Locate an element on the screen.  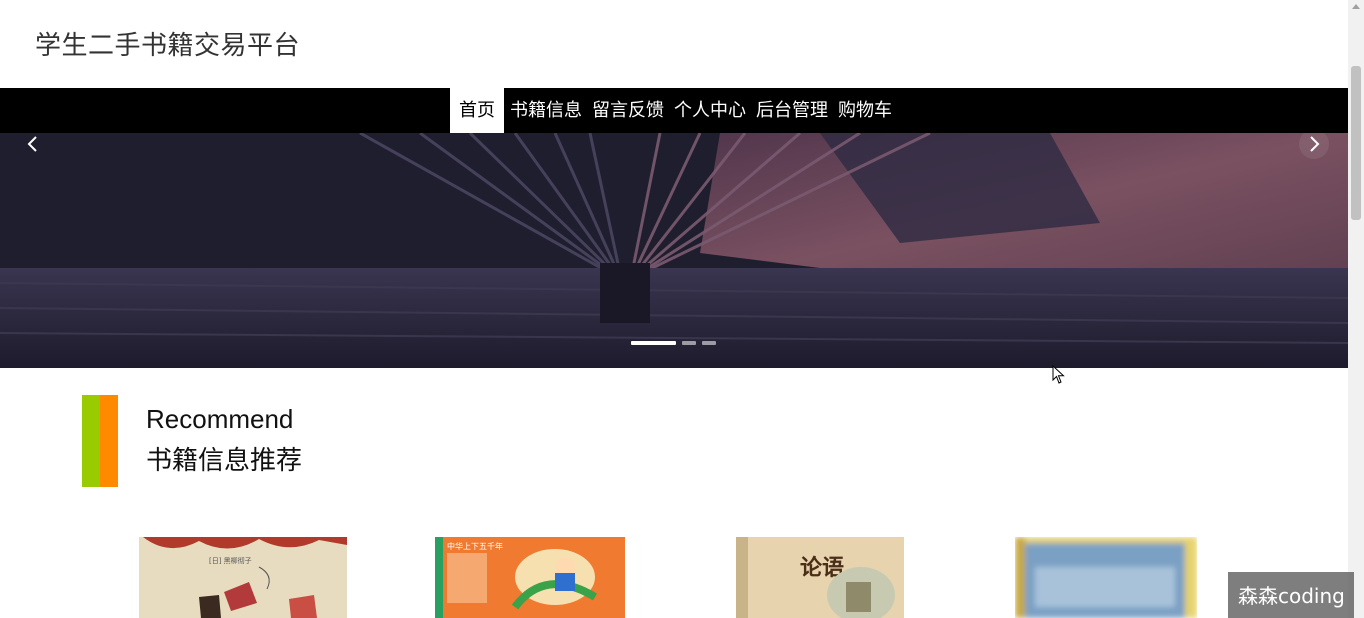
recommend-title-cn: 书籍信息推荐 is located at coordinates (224, 461).